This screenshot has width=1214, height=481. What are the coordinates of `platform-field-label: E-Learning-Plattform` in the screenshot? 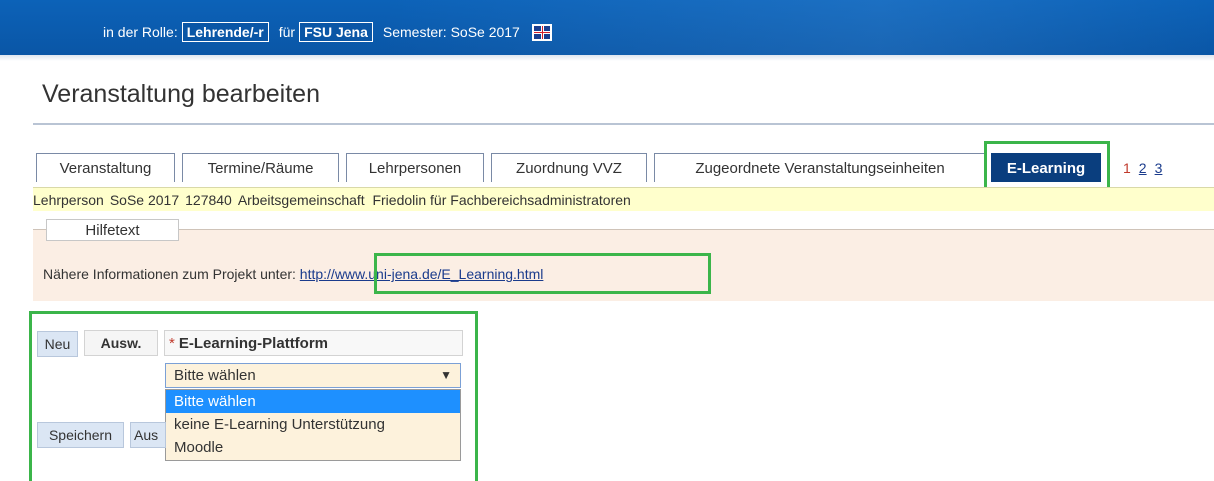 It's located at (253, 343).